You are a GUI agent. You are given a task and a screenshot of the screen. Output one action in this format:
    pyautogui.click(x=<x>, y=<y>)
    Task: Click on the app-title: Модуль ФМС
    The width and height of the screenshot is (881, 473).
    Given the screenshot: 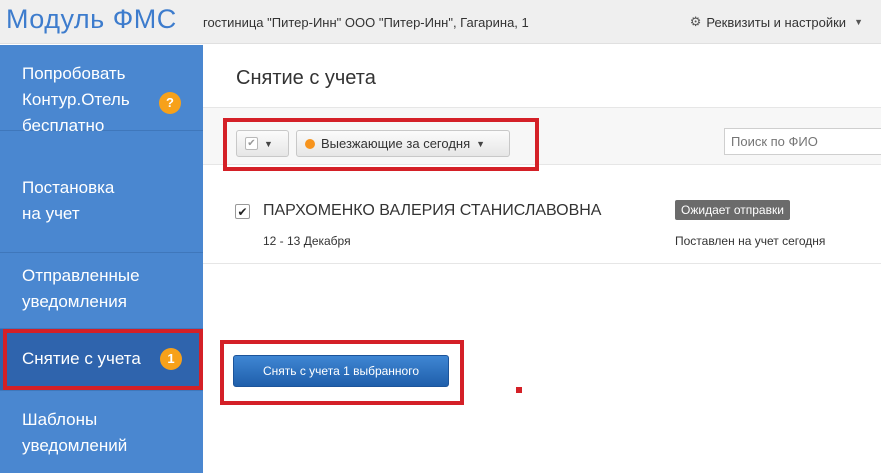 What is the action you would take?
    pyautogui.click(x=91, y=19)
    